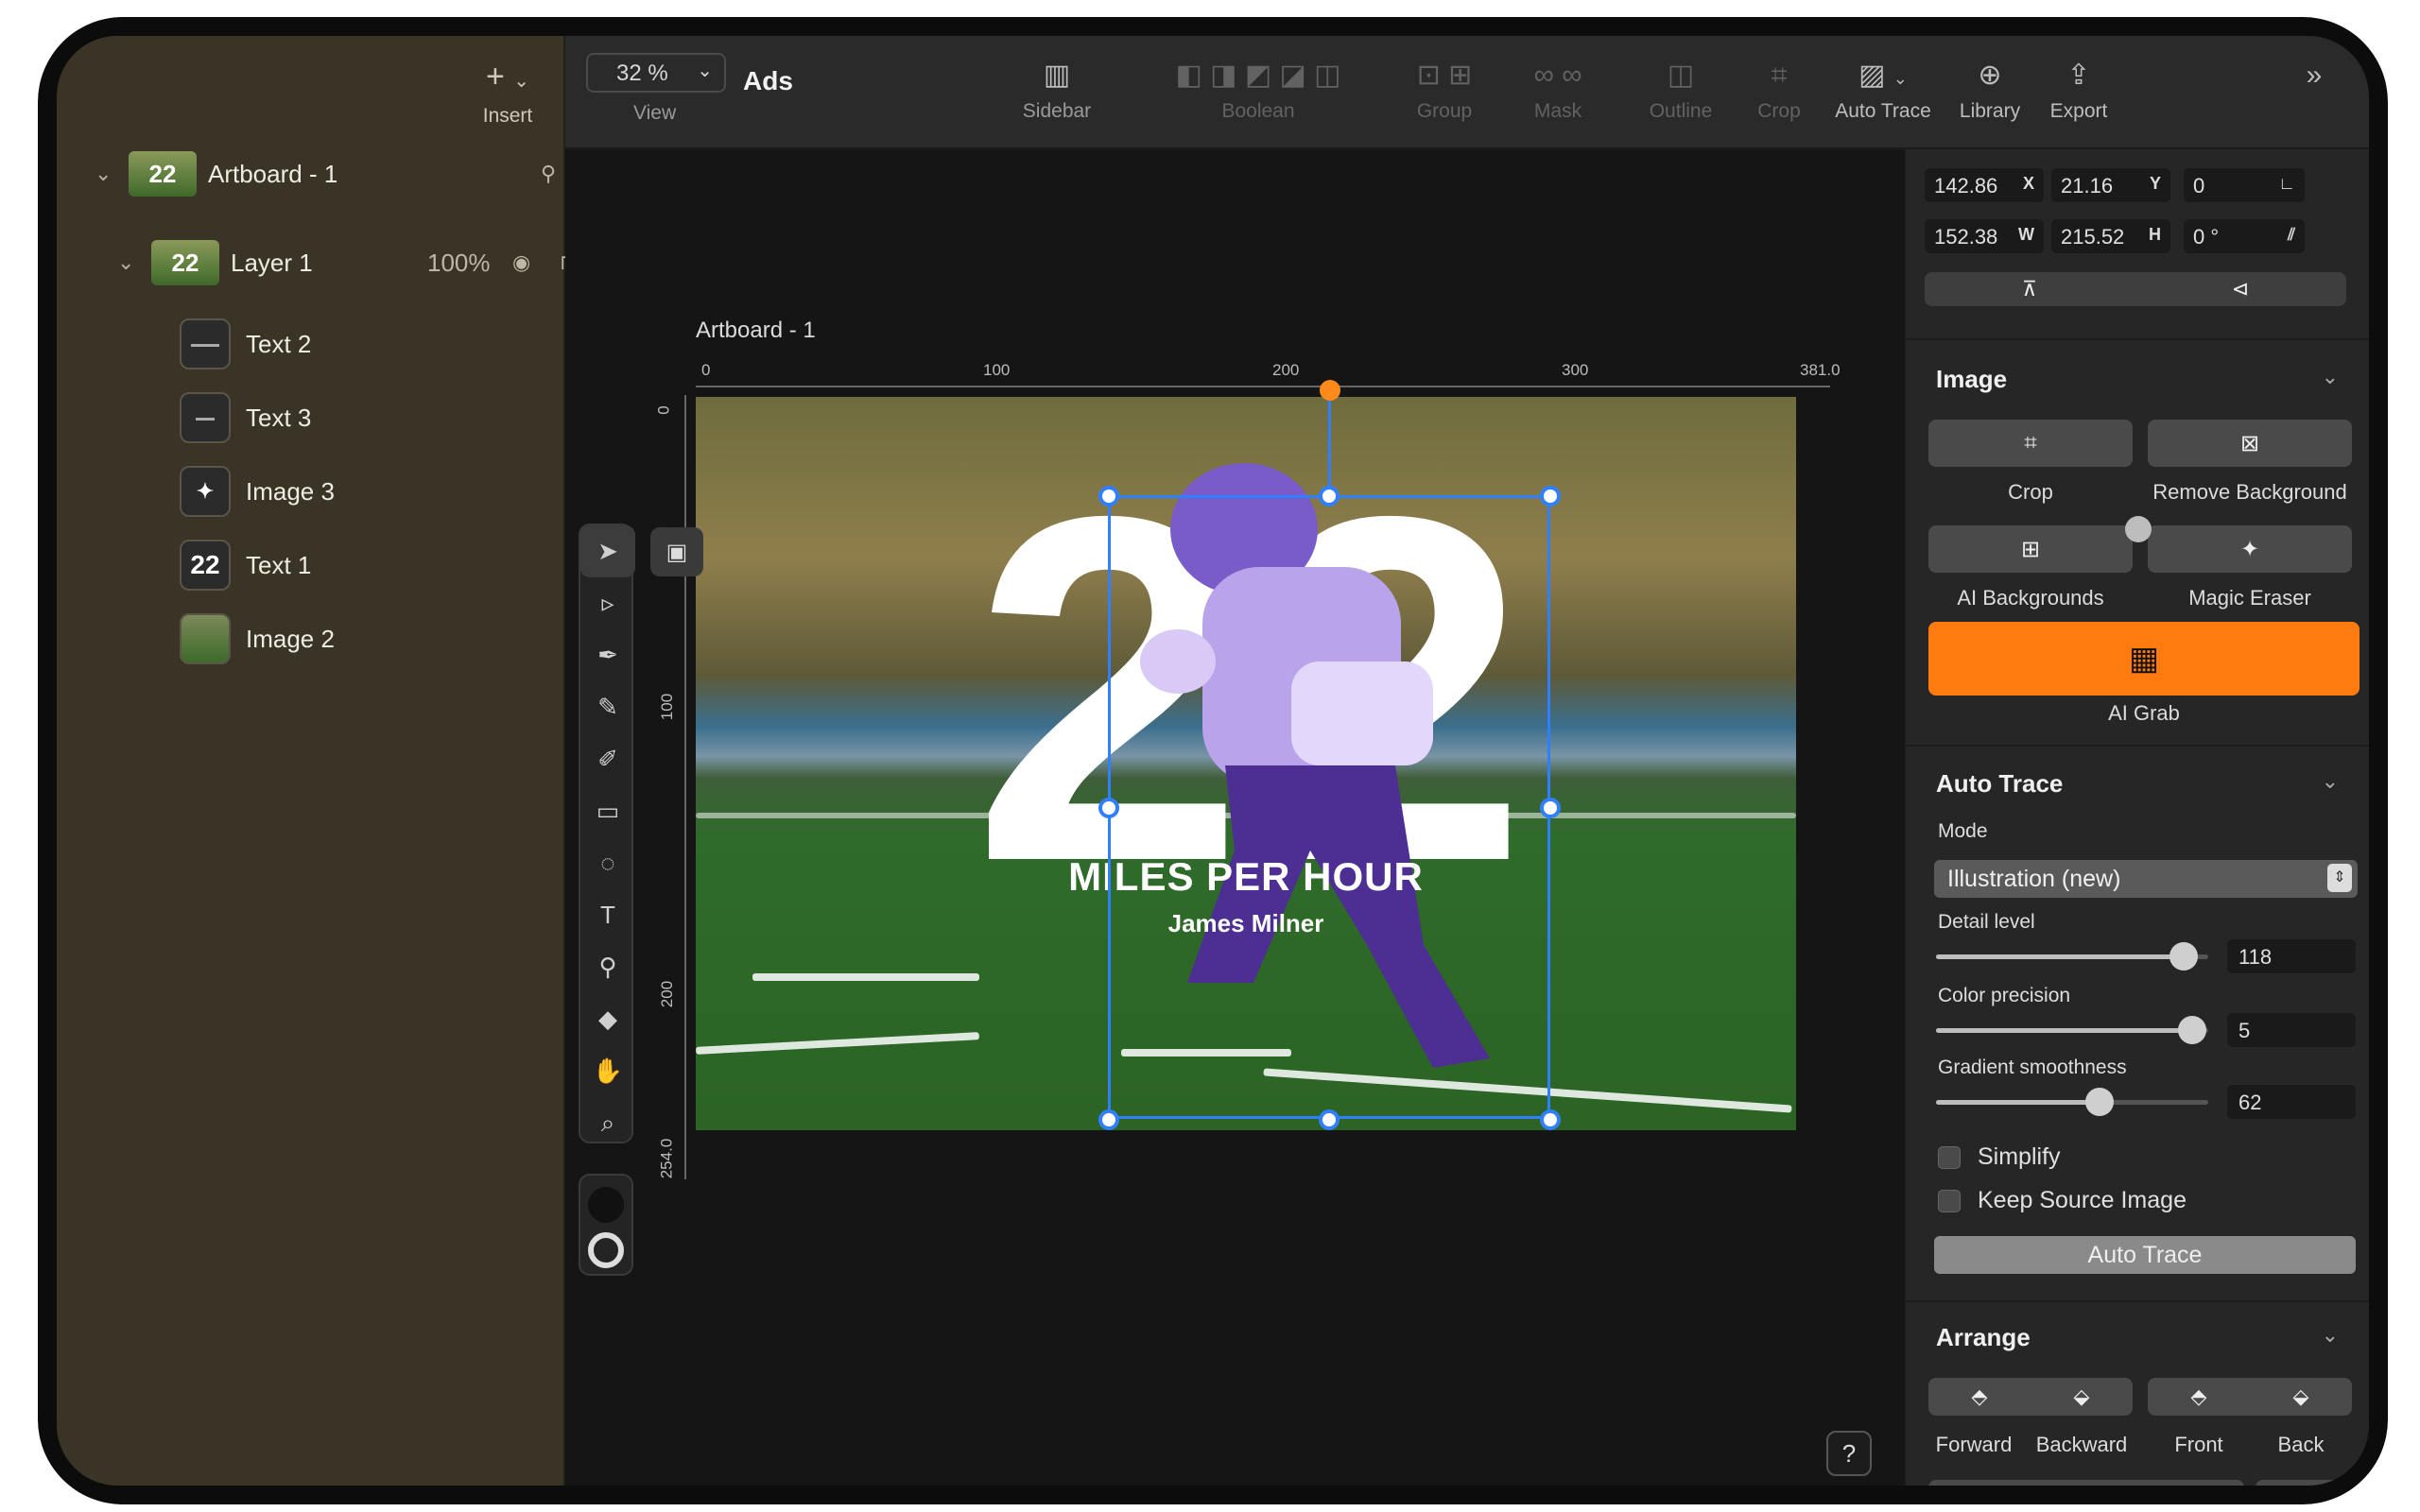 This screenshot has height=1512, width=2420. What do you see at coordinates (2072, 956) in the screenshot?
I see `detail-level-slider` at bounding box center [2072, 956].